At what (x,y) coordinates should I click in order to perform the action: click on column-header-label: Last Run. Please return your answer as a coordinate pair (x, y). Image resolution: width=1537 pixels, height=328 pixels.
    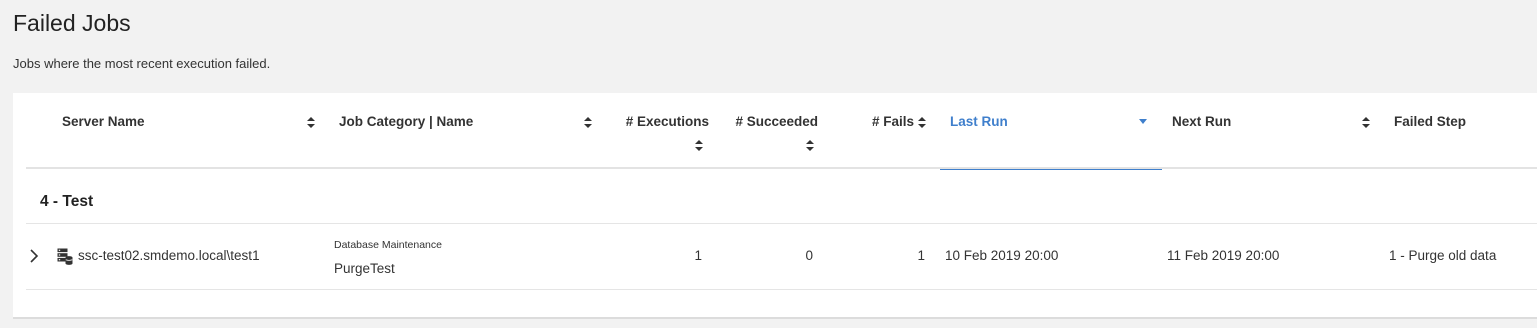
    Looking at the image, I should click on (979, 121).